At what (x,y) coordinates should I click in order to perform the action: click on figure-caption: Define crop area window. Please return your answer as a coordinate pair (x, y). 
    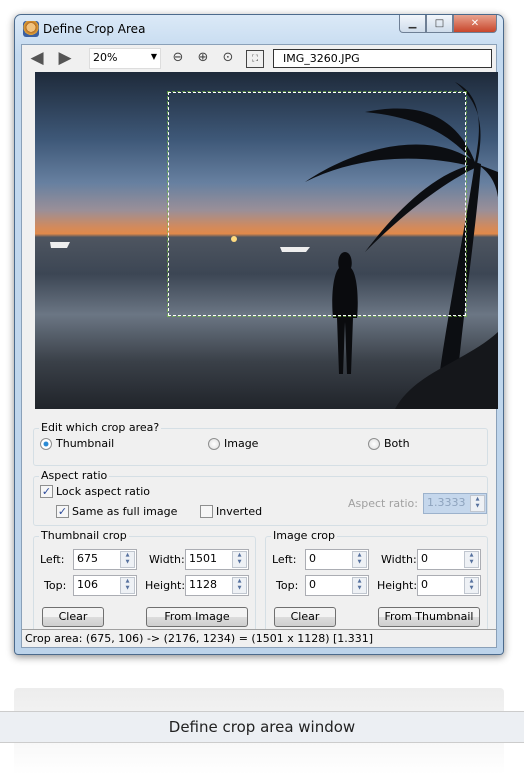
    Looking at the image, I should click on (262, 727).